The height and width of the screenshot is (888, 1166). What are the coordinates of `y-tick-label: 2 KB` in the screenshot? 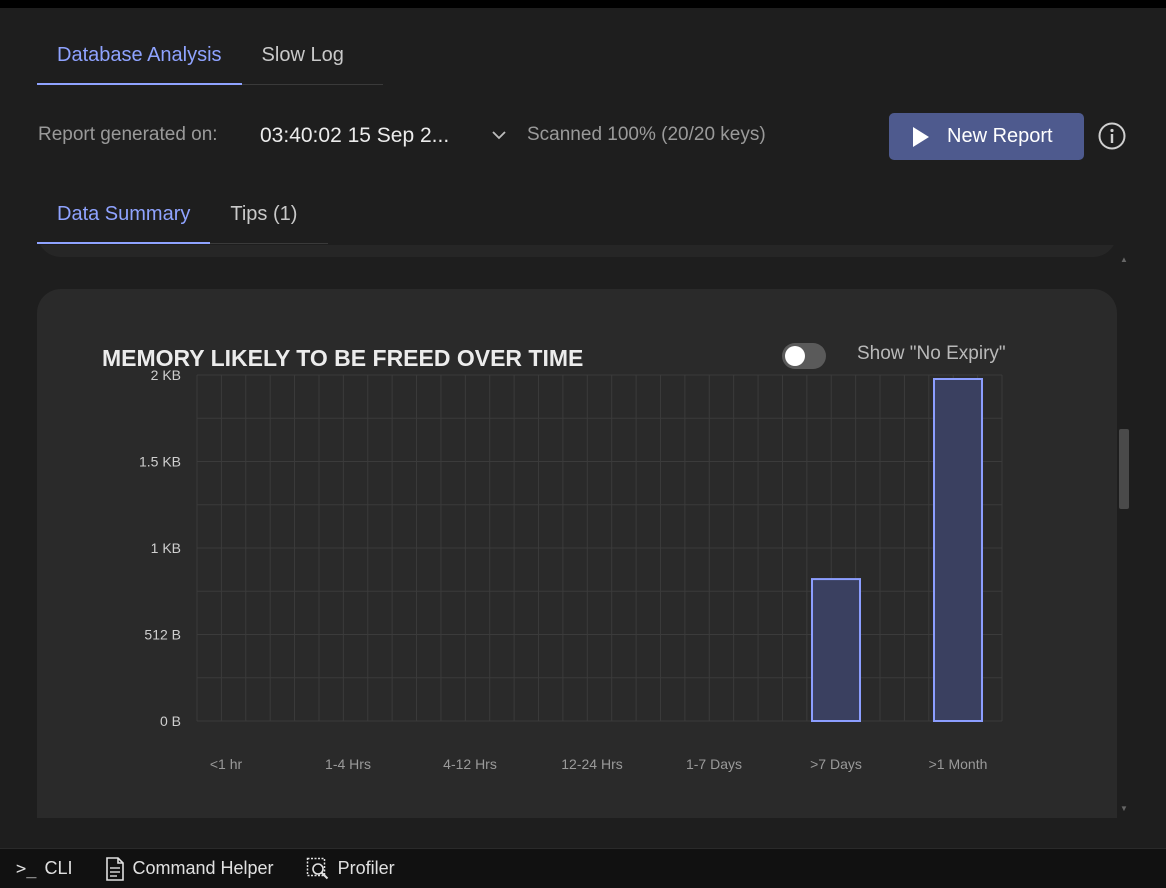 It's located at (166, 375).